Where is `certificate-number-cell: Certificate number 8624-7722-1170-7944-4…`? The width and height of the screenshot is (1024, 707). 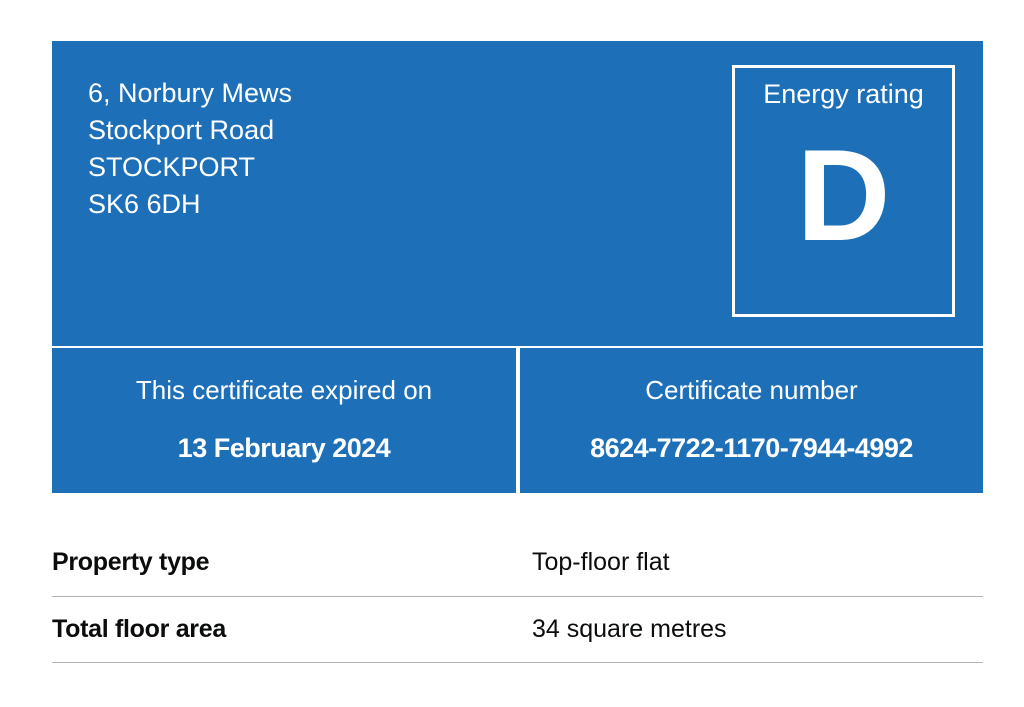 certificate-number-cell: Certificate number 8624-7722-1170-7944-4… is located at coordinates (751, 420).